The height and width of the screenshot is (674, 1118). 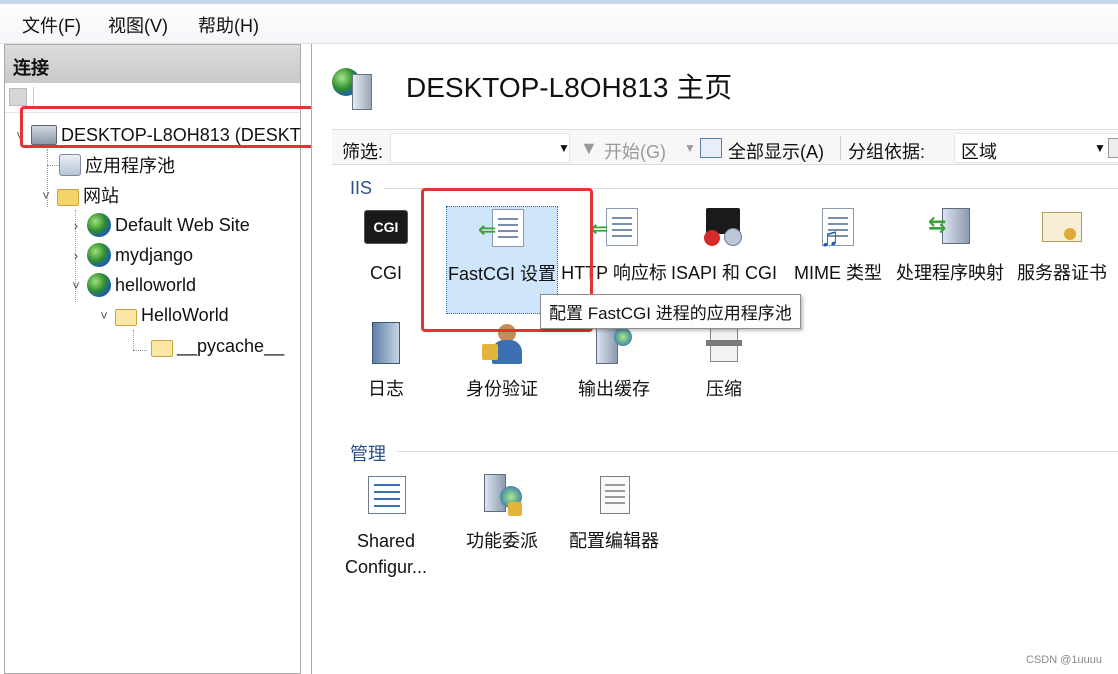 I want to click on filter-input, so click(x=480, y=148).